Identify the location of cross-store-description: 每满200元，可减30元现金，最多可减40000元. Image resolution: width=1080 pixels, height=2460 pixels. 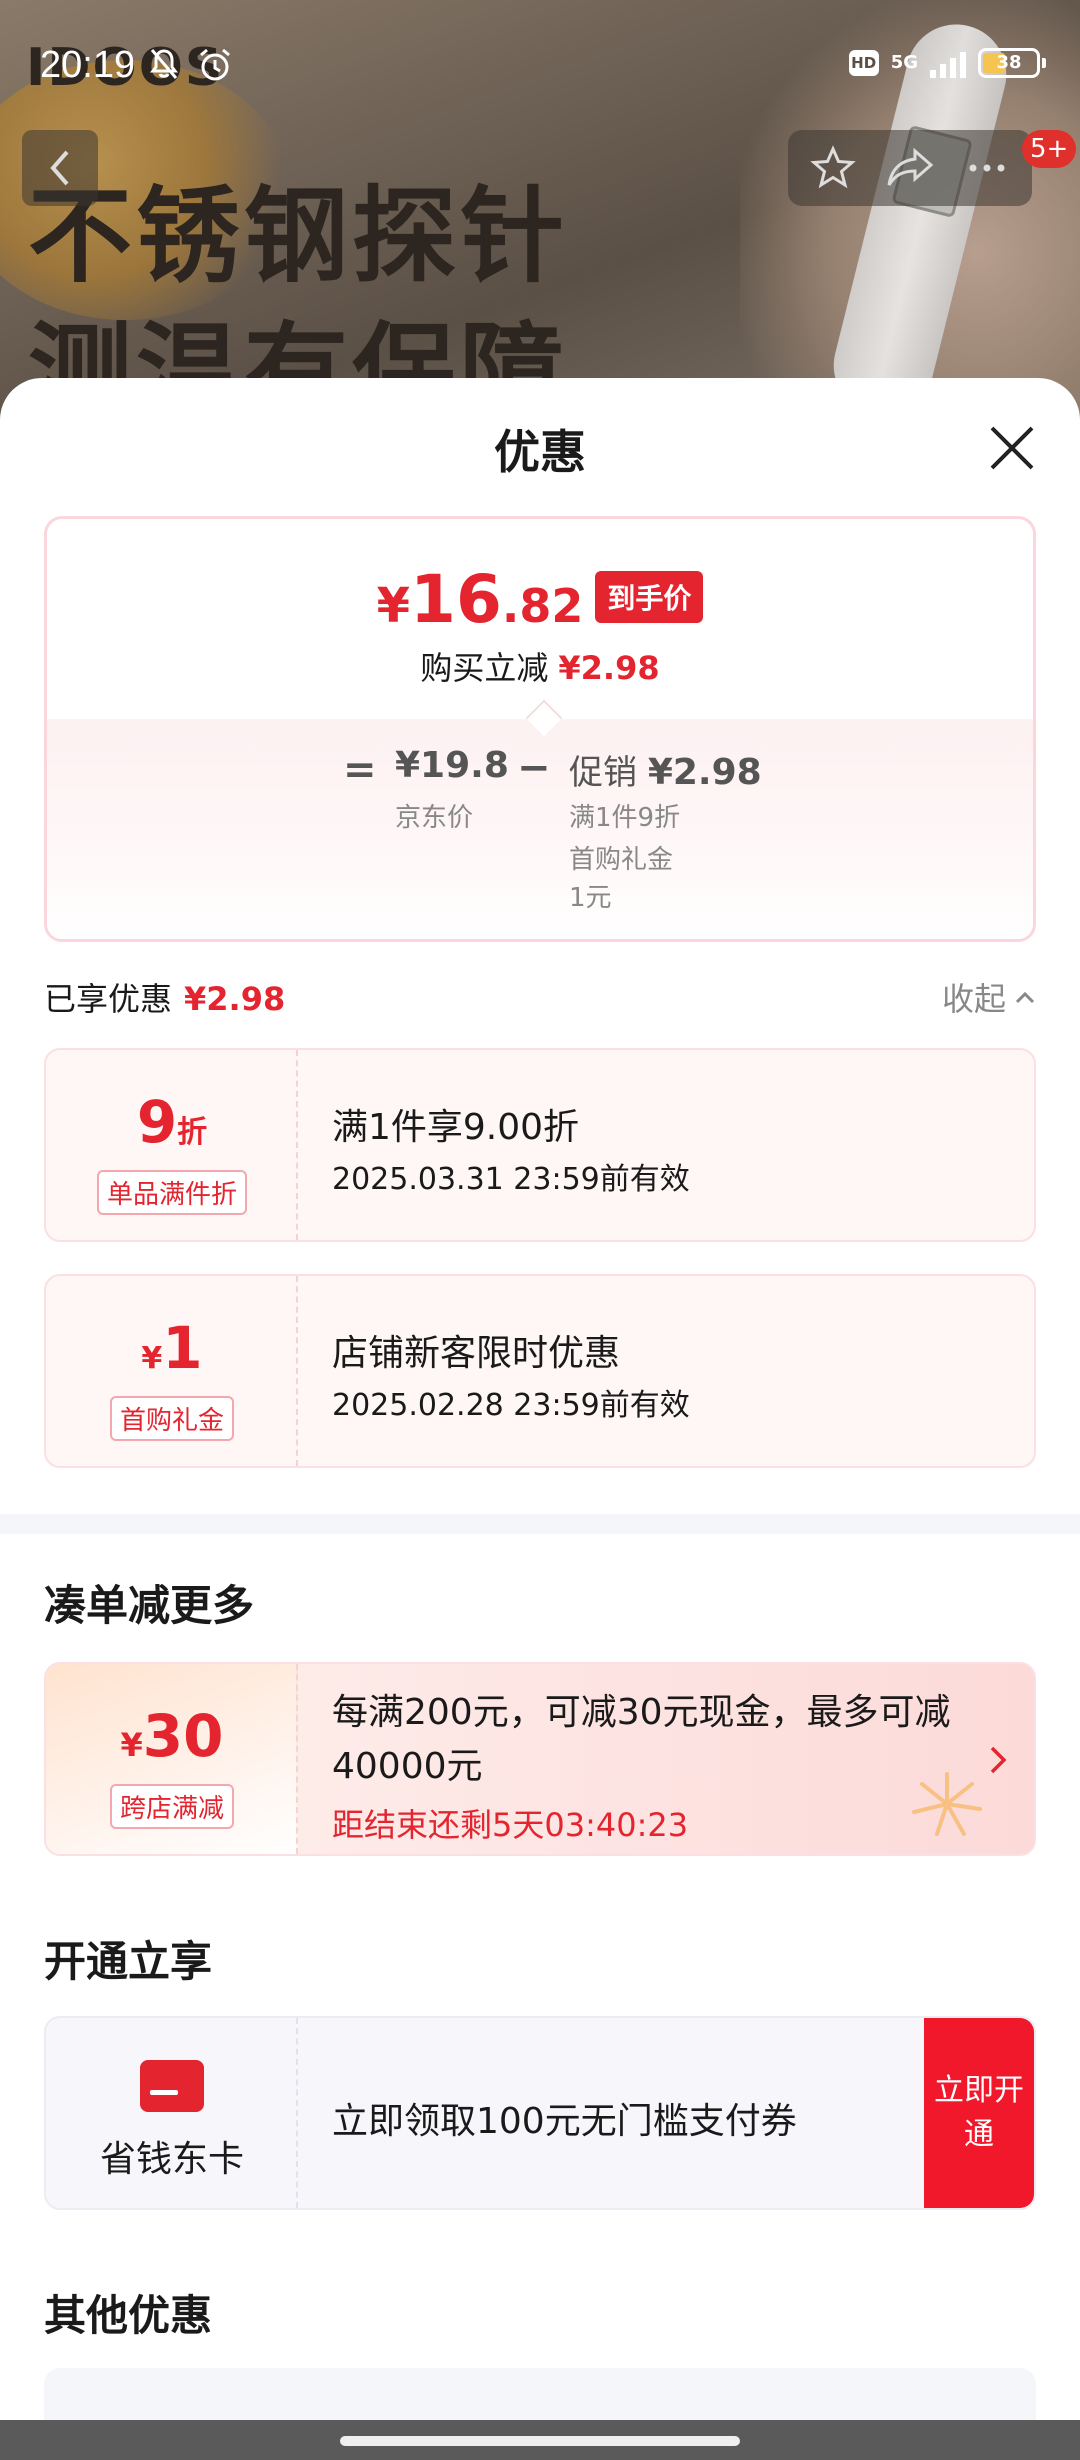
(641, 1739).